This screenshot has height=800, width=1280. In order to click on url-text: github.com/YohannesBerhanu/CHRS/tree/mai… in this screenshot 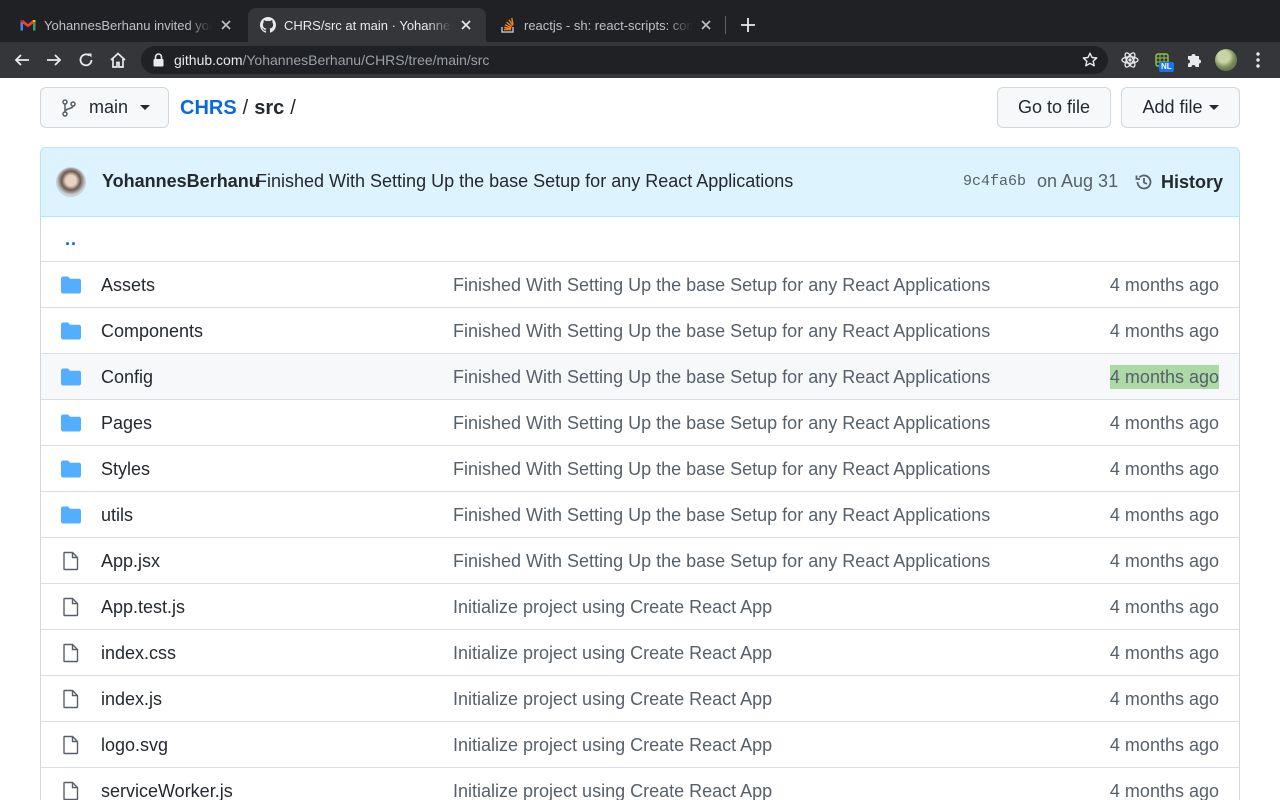, I will do `click(331, 60)`.